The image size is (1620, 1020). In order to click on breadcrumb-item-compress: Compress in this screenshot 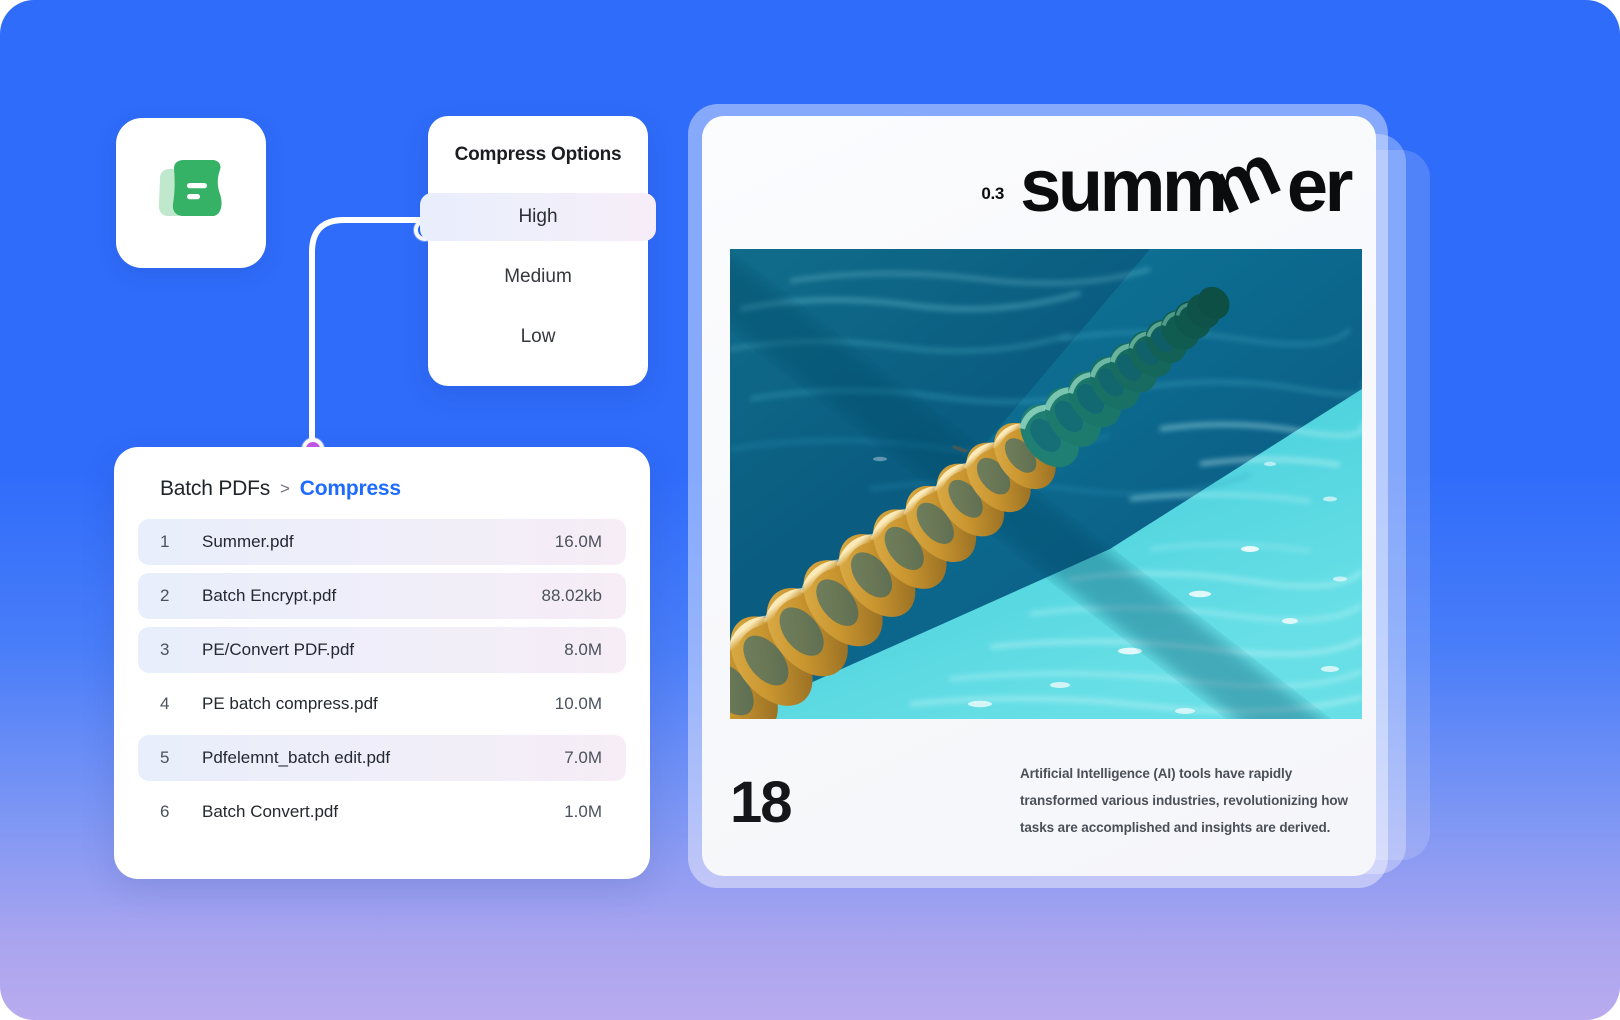, I will do `click(350, 489)`.